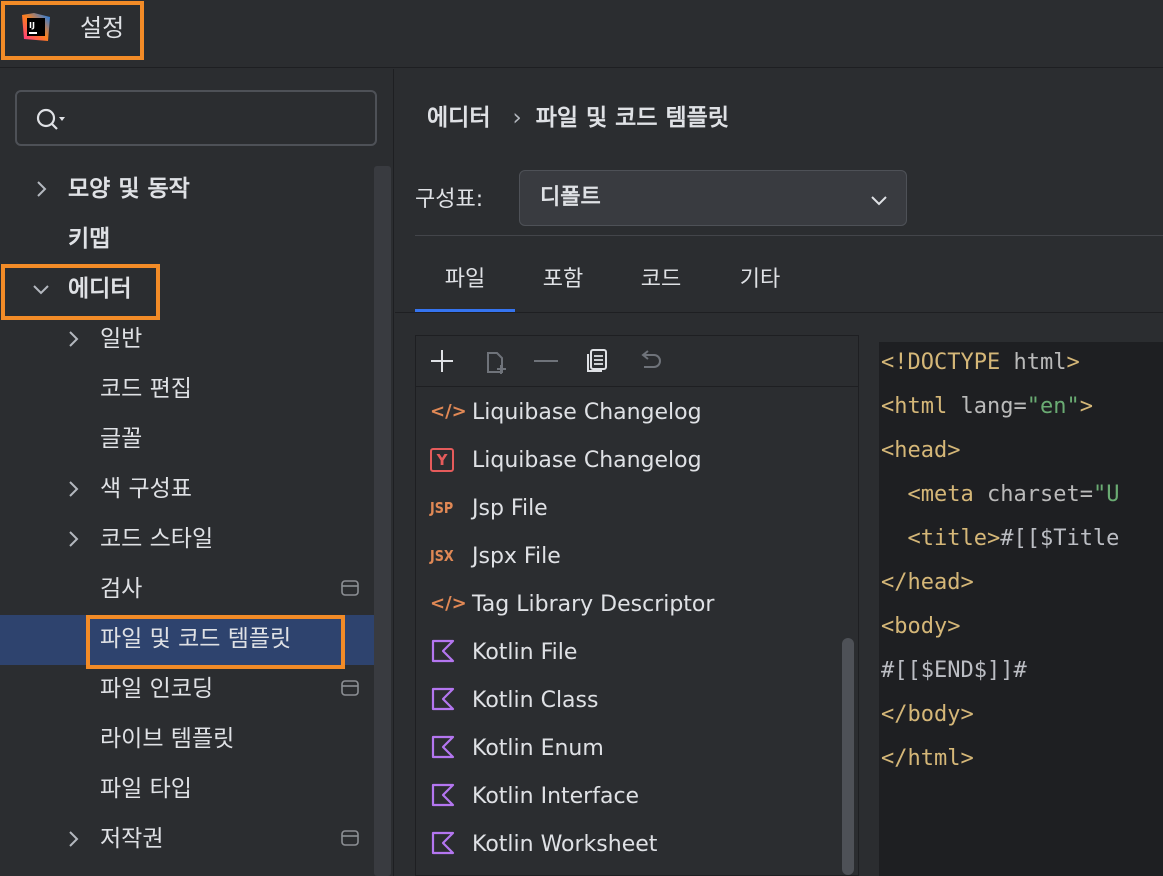 This screenshot has height=876, width=1163. I want to click on list-item: JSP Jsp File, so click(628, 510).